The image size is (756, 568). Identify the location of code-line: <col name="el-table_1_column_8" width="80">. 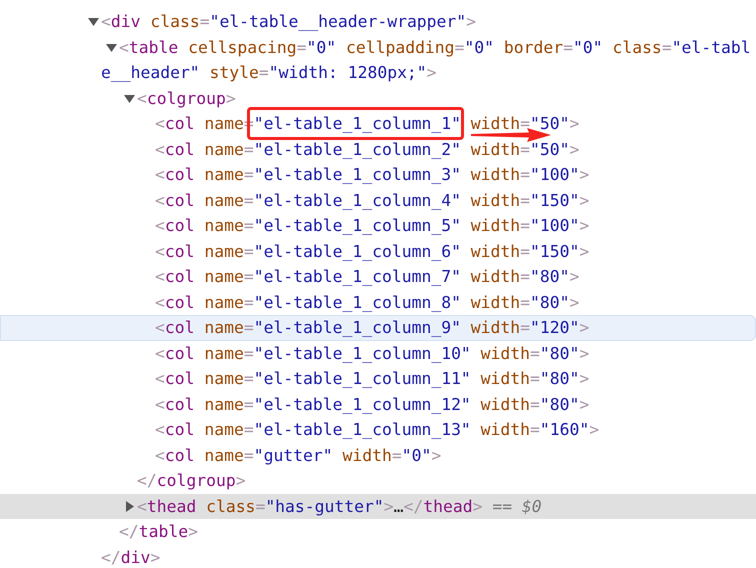
(426, 302).